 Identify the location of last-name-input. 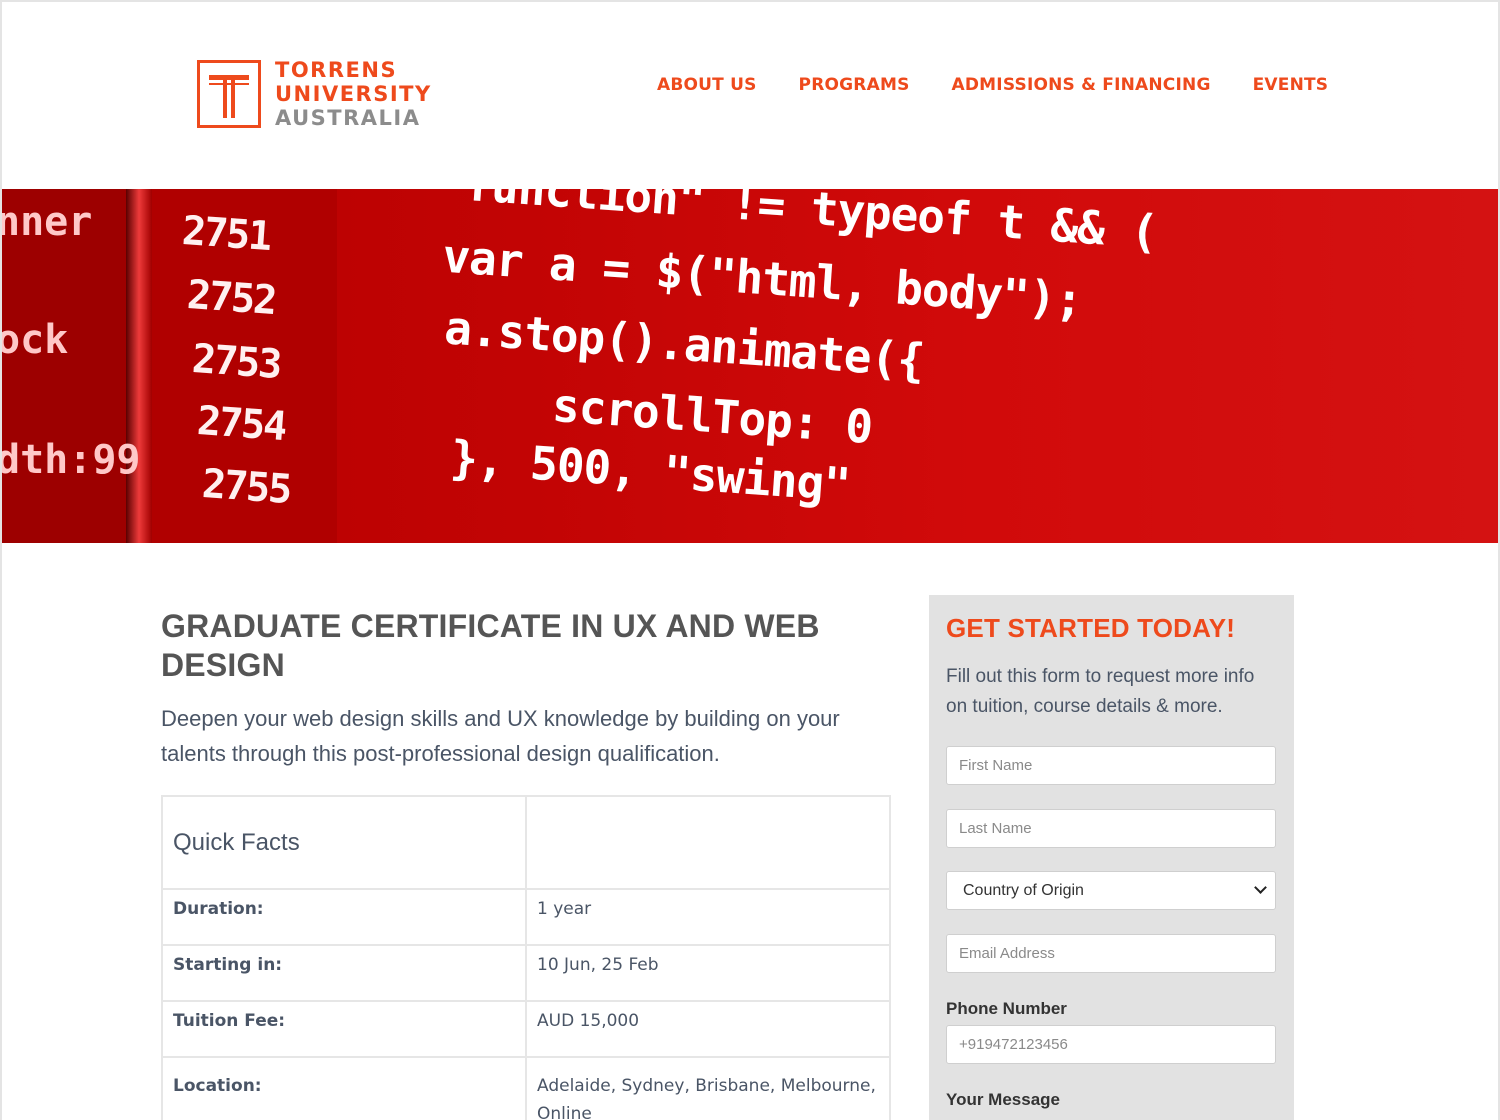
(1111, 828).